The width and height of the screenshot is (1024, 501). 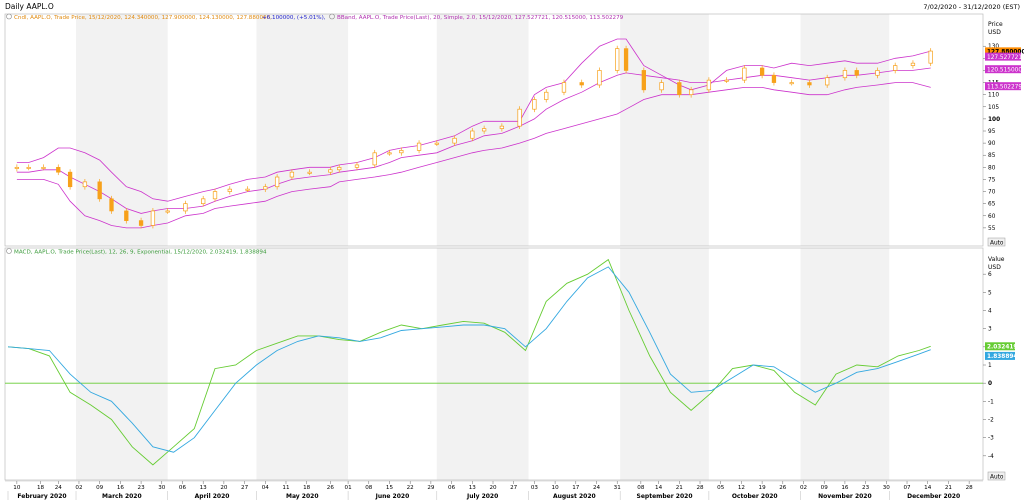 What do you see at coordinates (78, 488) in the screenshot?
I see `day-tick-label: 02` at bounding box center [78, 488].